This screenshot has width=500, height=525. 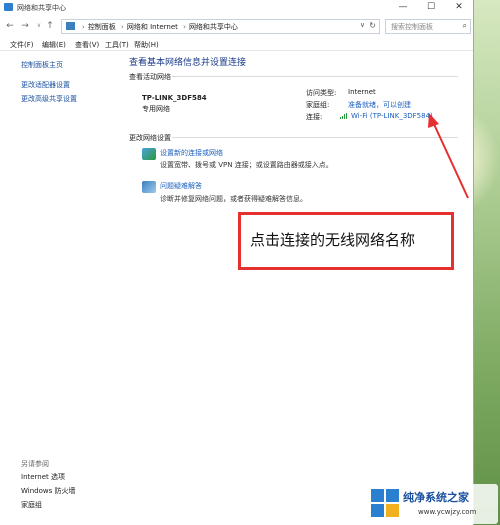 I want to click on troubleshoot-icon, so click(x=149, y=187).